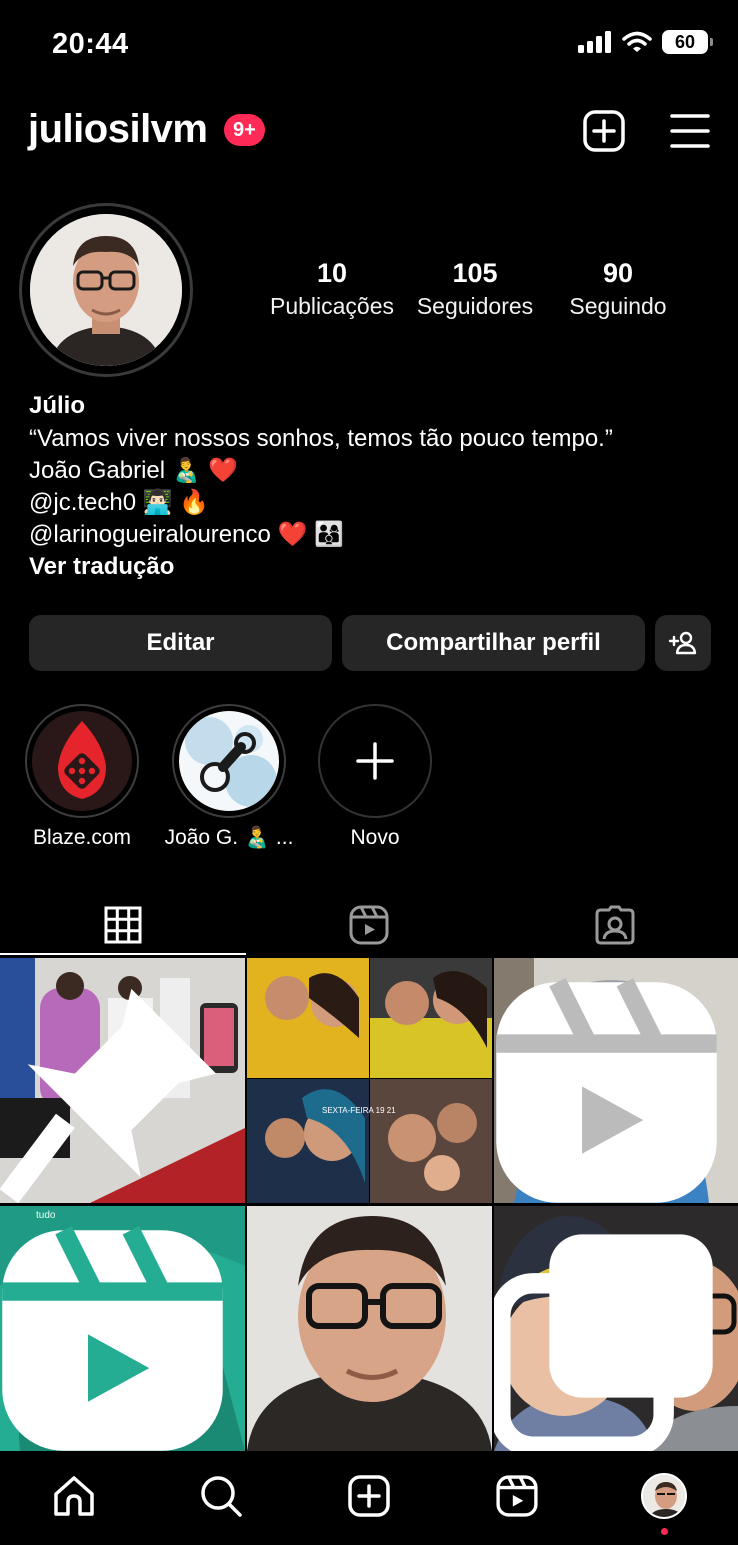 This screenshot has width=738, height=1545. What do you see at coordinates (359, 1110) in the screenshot?
I see `grid-overlay-text: SEXTA-FEIRA 19 21` at bounding box center [359, 1110].